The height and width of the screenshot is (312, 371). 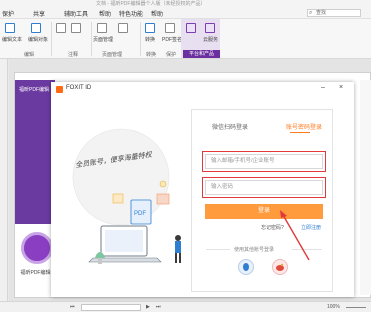 I want to click on ribbon-label-edit-text: 编辑文本, so click(x=12, y=40).